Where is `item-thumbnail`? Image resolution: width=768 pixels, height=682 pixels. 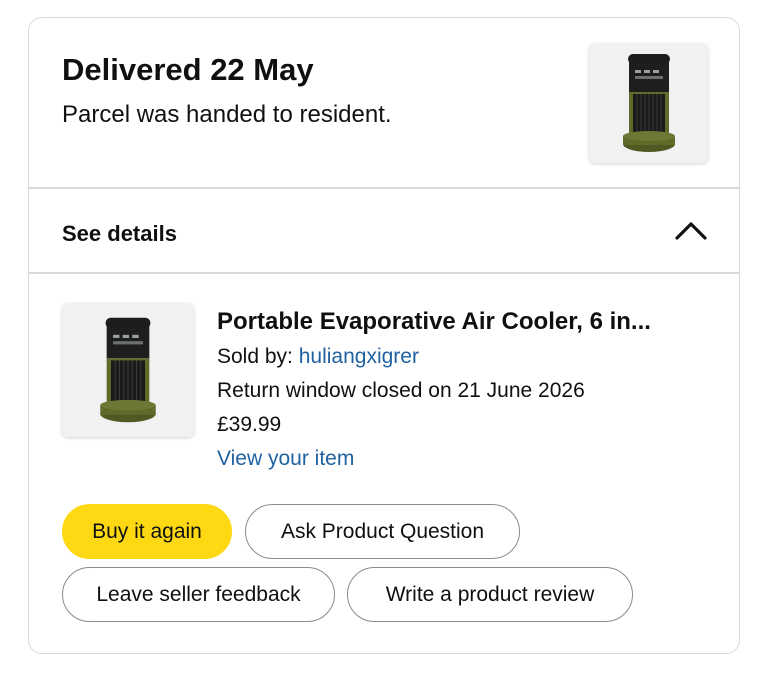 item-thumbnail is located at coordinates (128, 370).